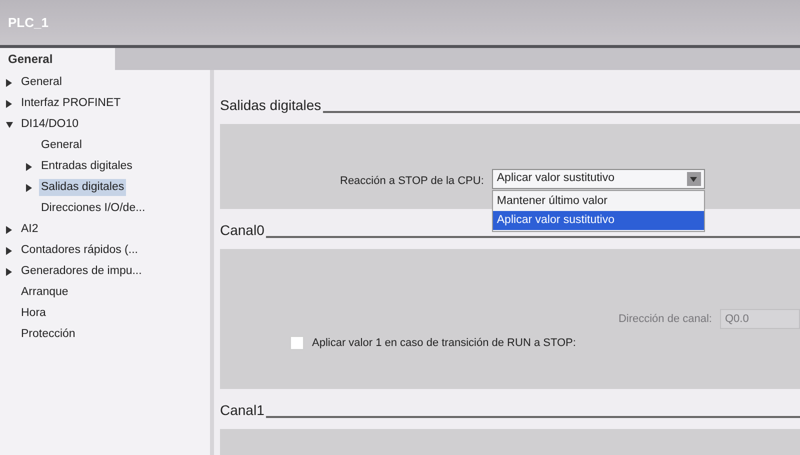  What do you see at coordinates (86, 167) in the screenshot?
I see `tree-item: Entradas digitales` at bounding box center [86, 167].